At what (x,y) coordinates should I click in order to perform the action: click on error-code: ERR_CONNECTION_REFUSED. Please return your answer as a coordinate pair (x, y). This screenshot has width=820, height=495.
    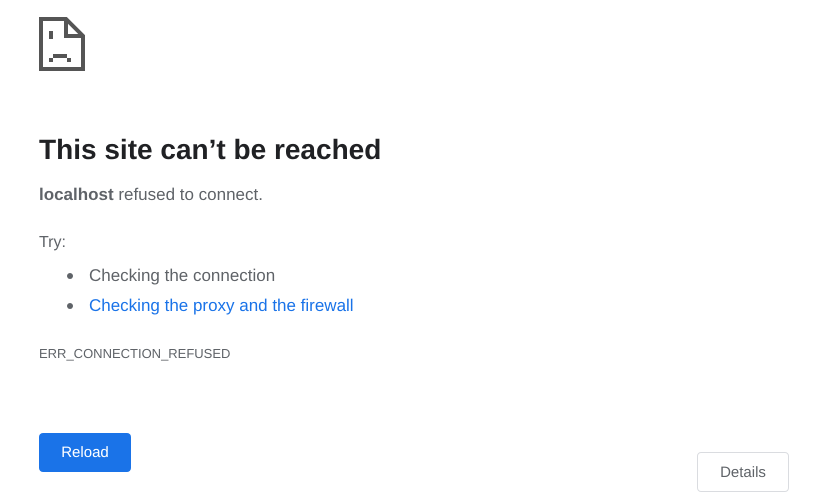
    Looking at the image, I should click on (135, 354).